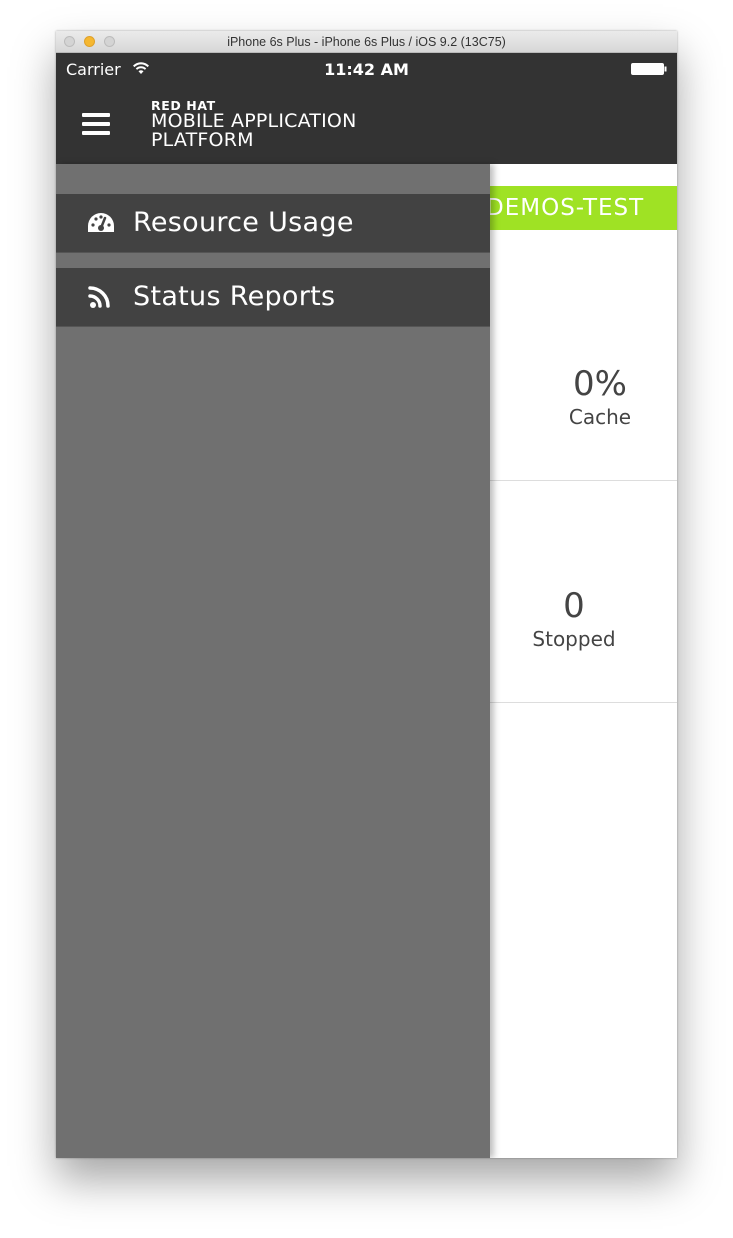 This screenshot has height=1238, width=733. I want to click on status-time: 11:42 AM, so click(366, 69).